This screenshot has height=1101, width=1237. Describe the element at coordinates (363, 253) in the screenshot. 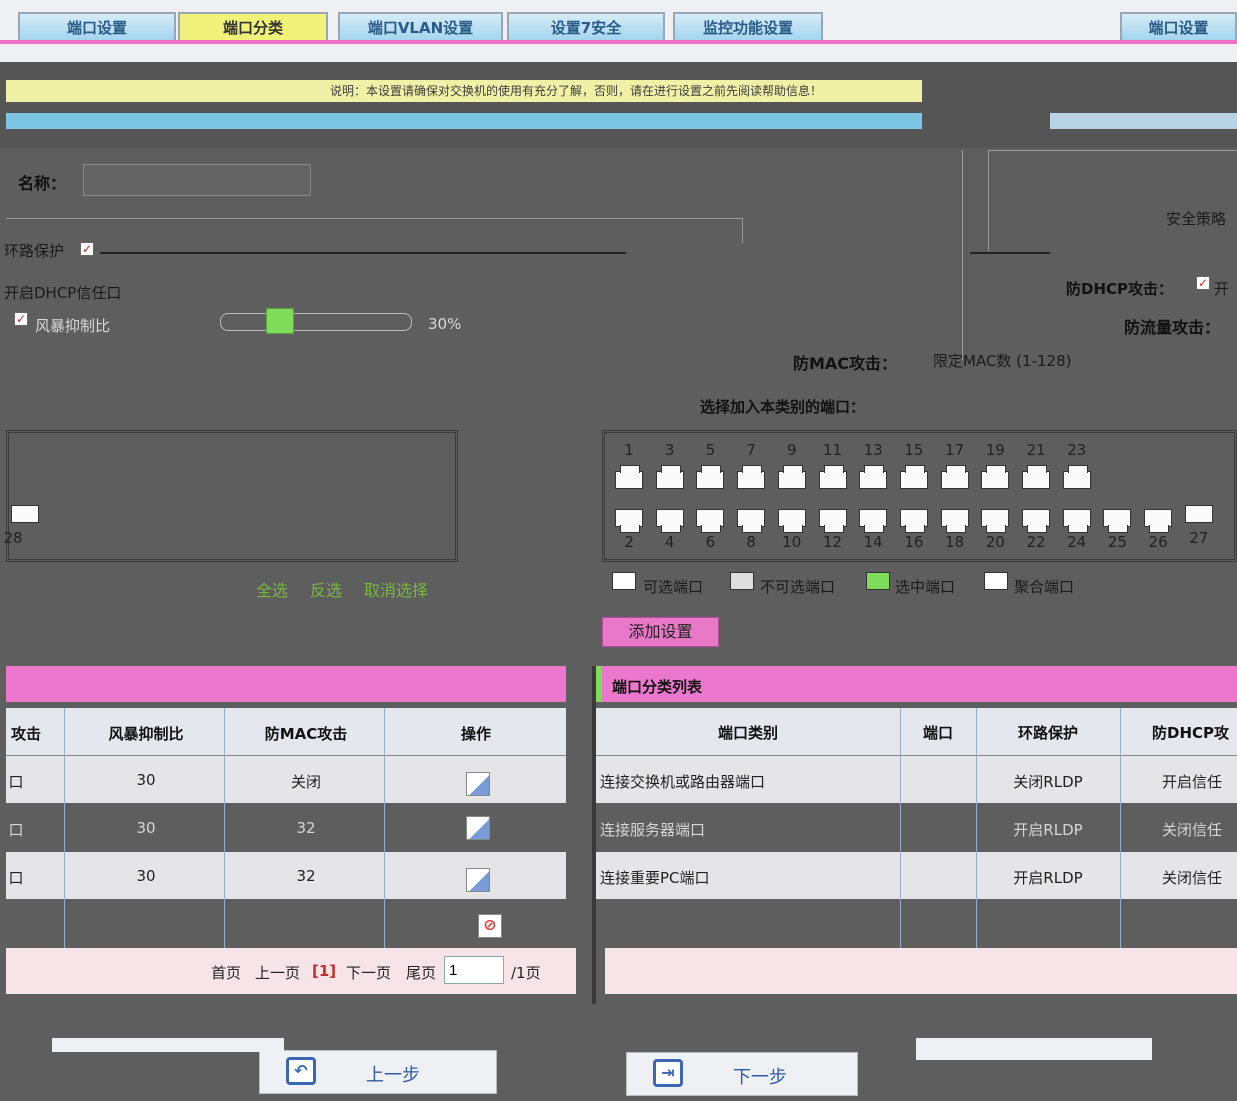

I see `loop-divider` at that location.